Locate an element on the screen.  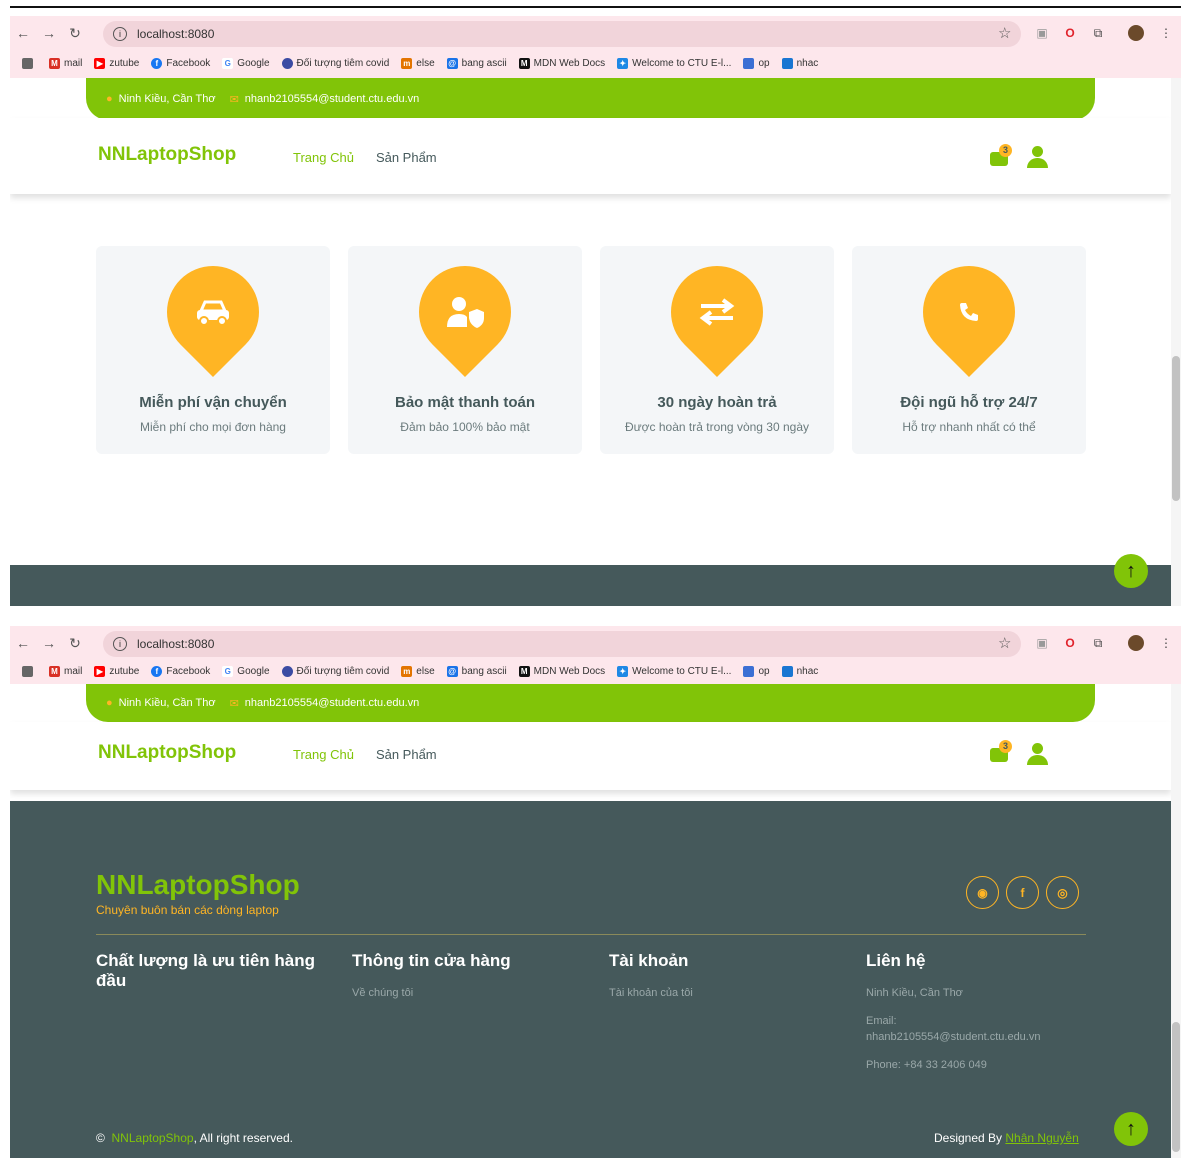
facebook-icon: f is located at coordinates (157, 671).